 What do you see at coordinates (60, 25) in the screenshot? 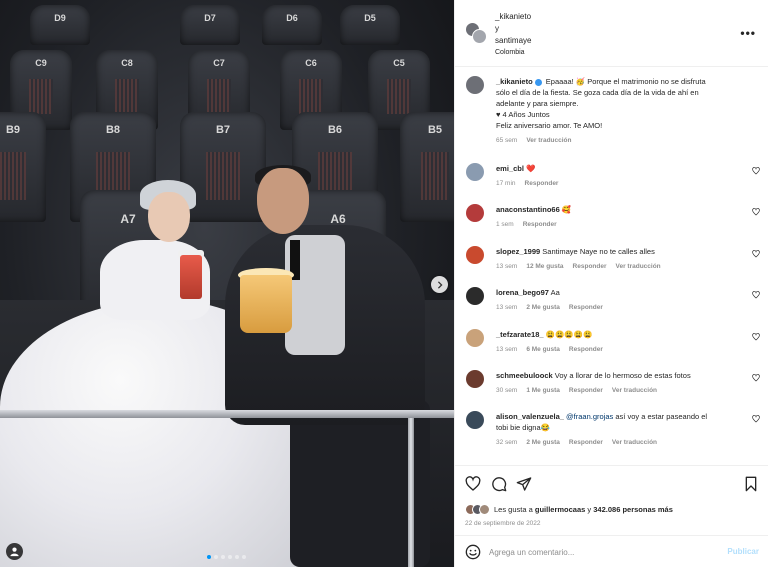
I see `seat-d9: D9` at bounding box center [60, 25].